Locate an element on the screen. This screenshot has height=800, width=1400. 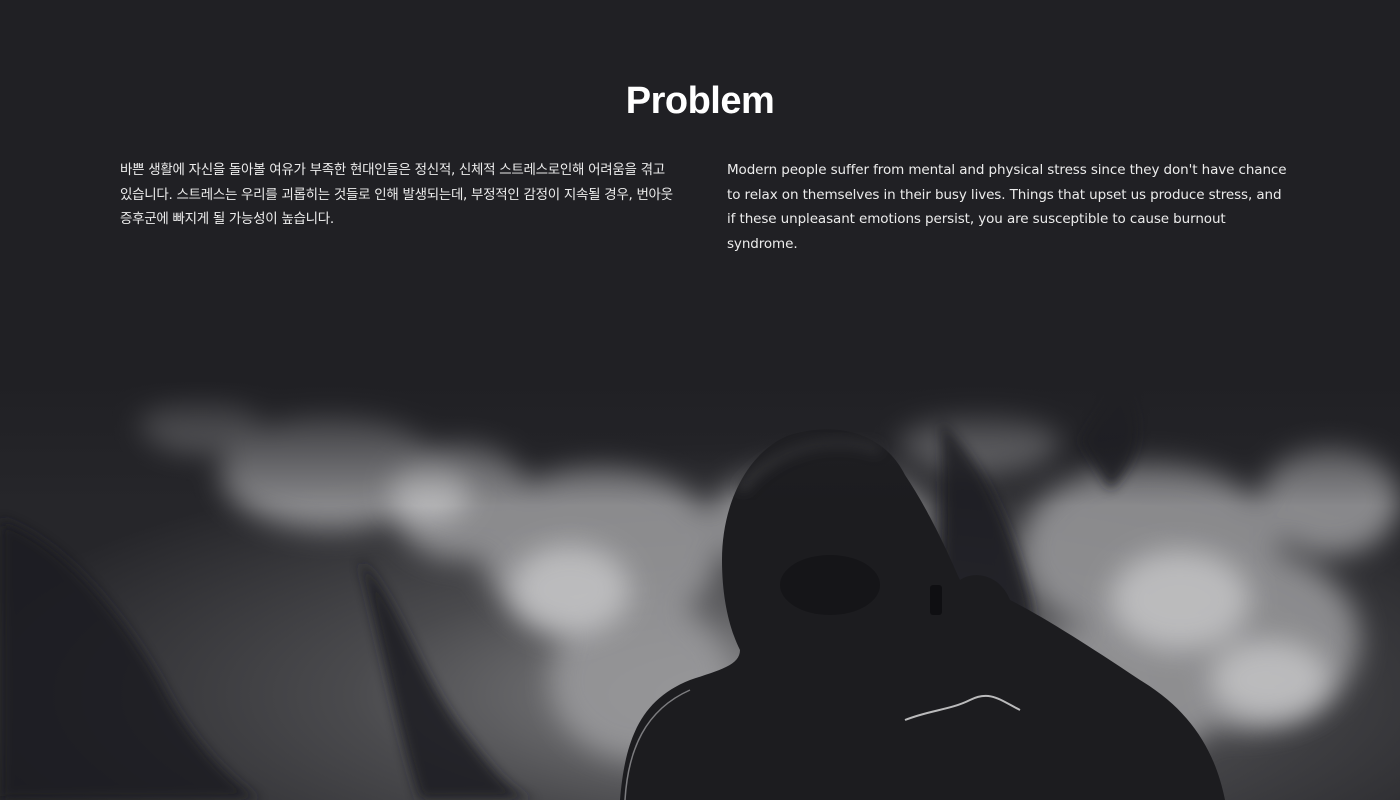
section-title: Problem is located at coordinates (700, 101).